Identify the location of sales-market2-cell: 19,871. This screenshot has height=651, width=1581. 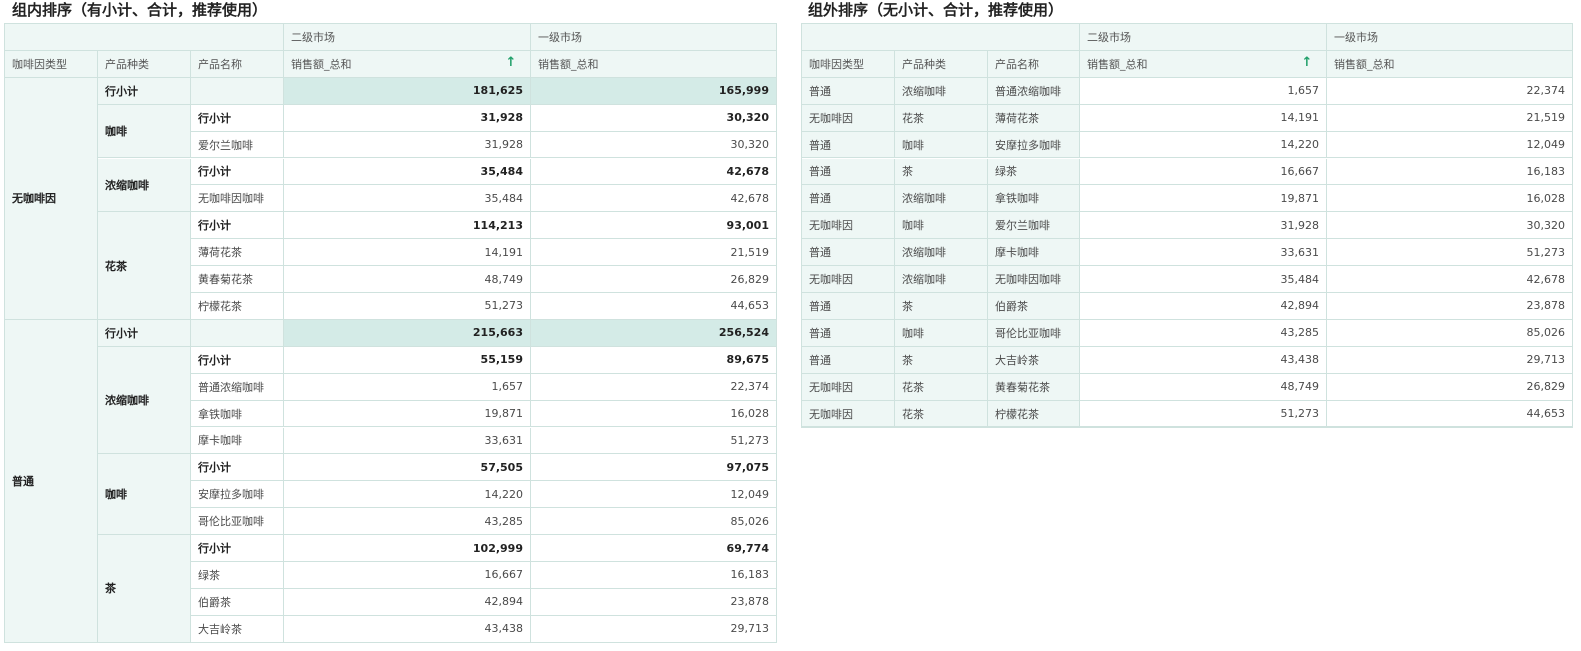
(407, 414).